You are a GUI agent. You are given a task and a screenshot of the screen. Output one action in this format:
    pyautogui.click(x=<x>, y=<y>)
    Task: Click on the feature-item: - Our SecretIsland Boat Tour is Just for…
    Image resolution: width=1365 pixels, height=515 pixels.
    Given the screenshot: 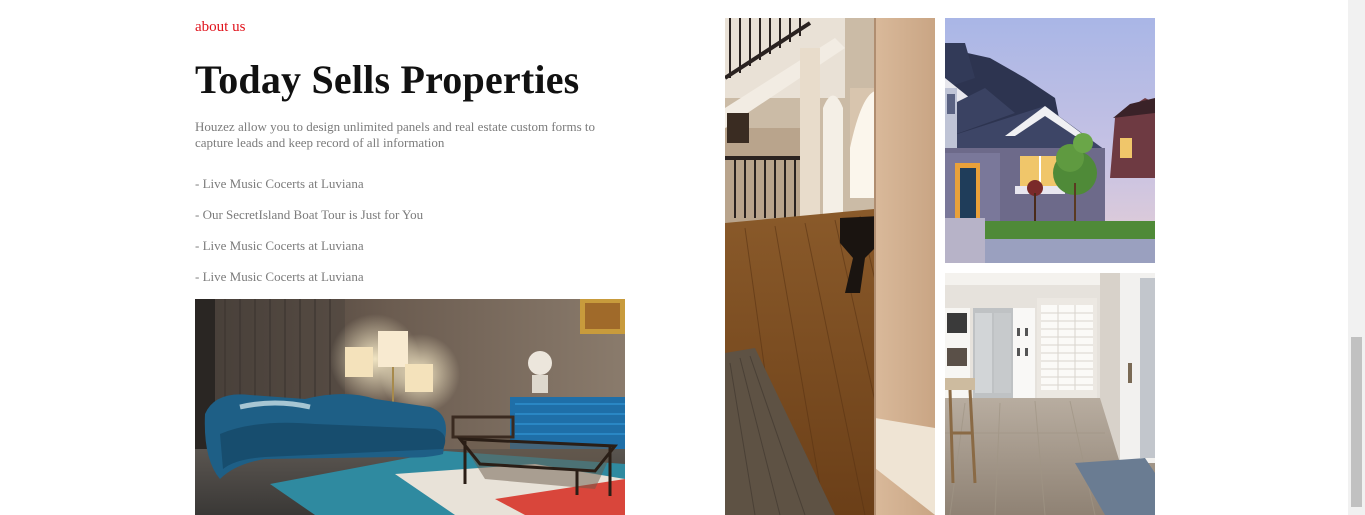 What is the action you would take?
    pyautogui.click(x=309, y=214)
    